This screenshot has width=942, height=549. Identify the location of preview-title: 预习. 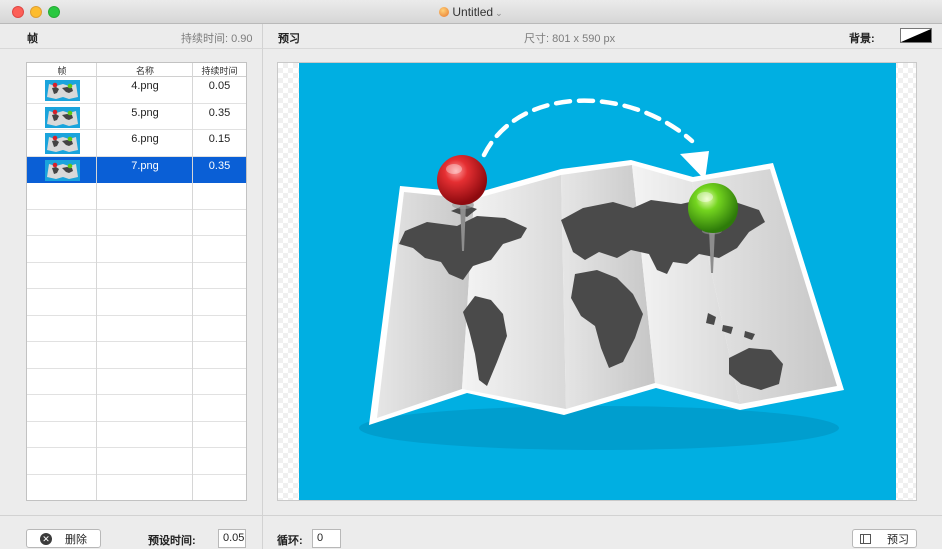
(289, 39).